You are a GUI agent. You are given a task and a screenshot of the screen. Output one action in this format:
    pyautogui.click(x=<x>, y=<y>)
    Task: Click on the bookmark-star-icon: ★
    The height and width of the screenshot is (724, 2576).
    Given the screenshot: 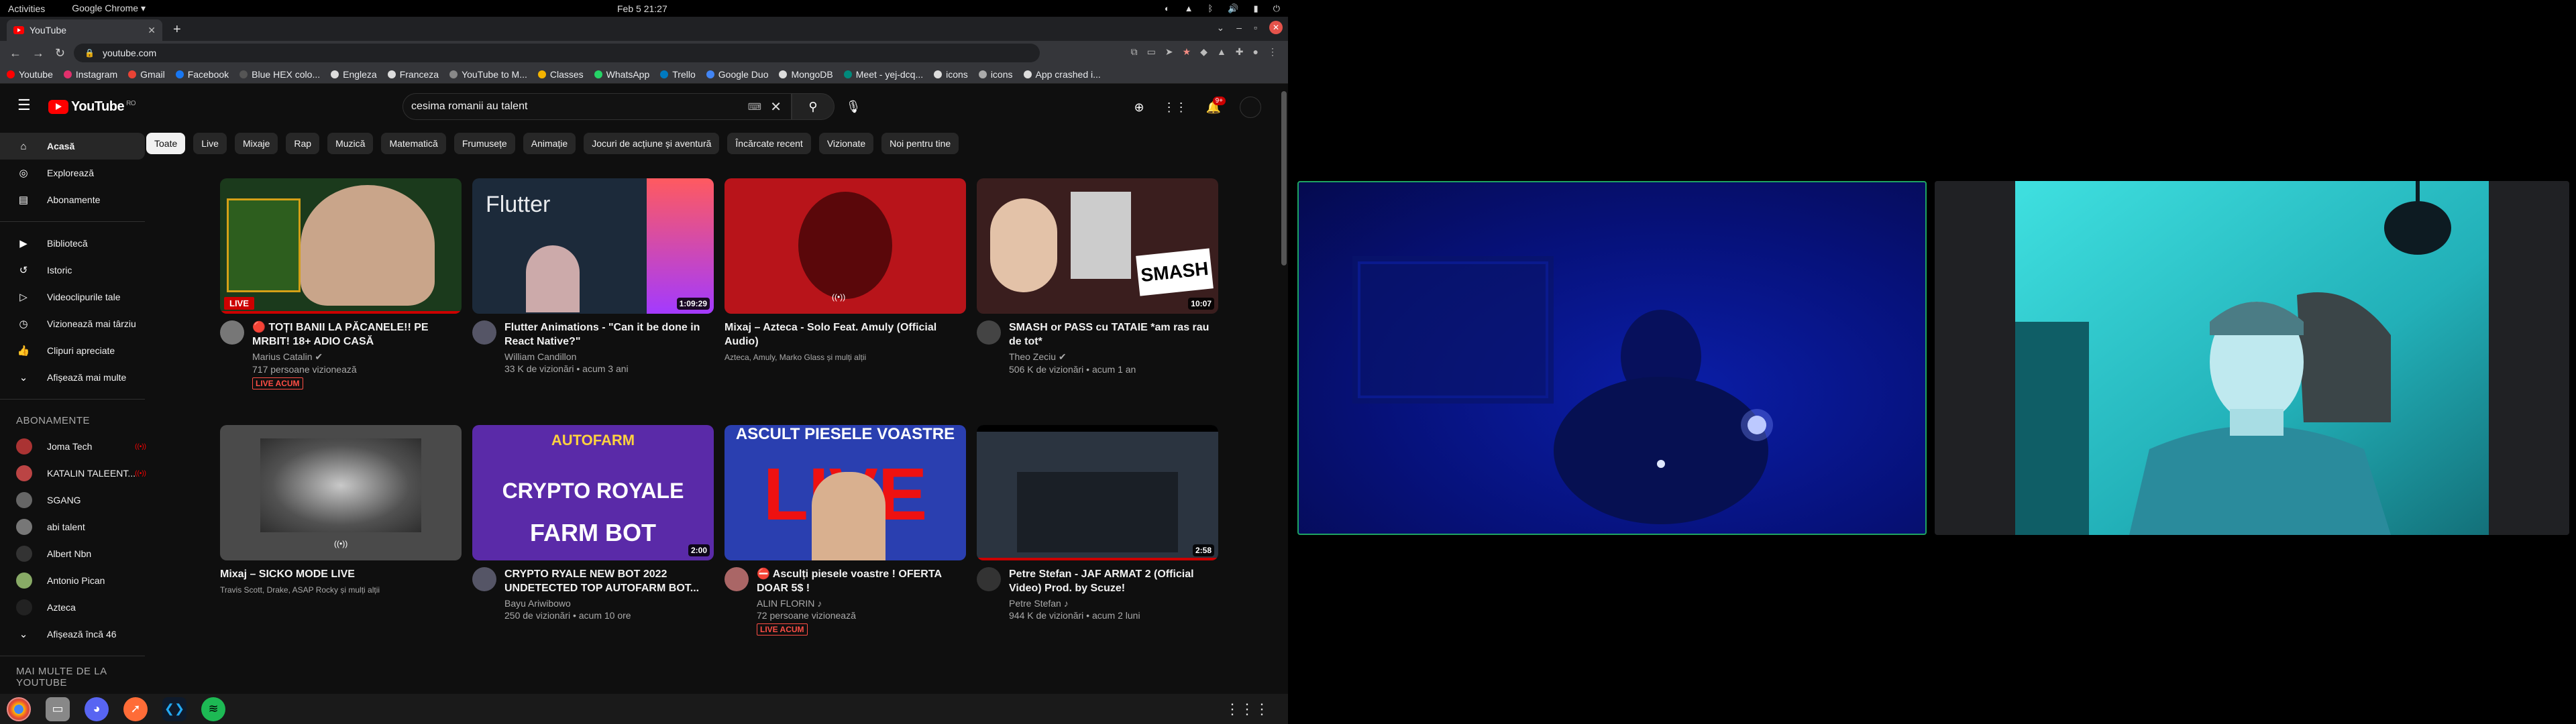 What is the action you would take?
    pyautogui.click(x=1187, y=52)
    